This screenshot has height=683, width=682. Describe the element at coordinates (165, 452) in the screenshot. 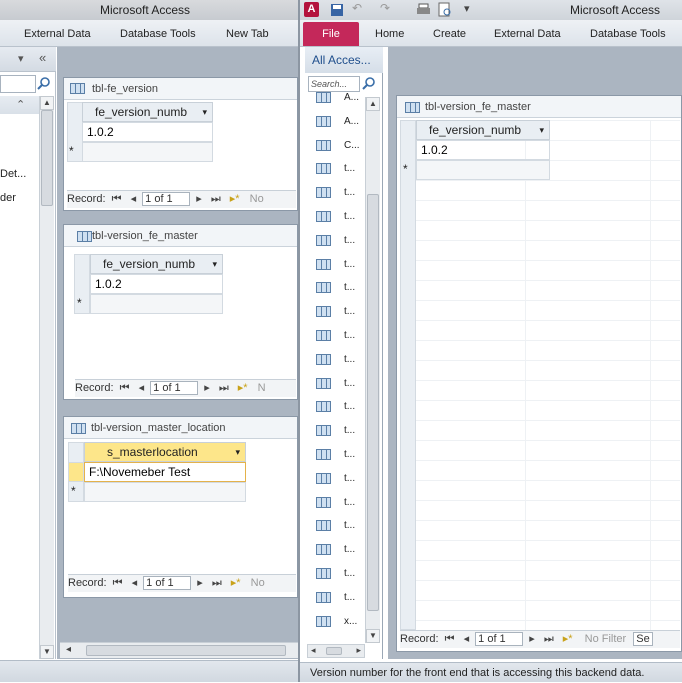

I see `column-header: s_masterlocation ▾` at that location.